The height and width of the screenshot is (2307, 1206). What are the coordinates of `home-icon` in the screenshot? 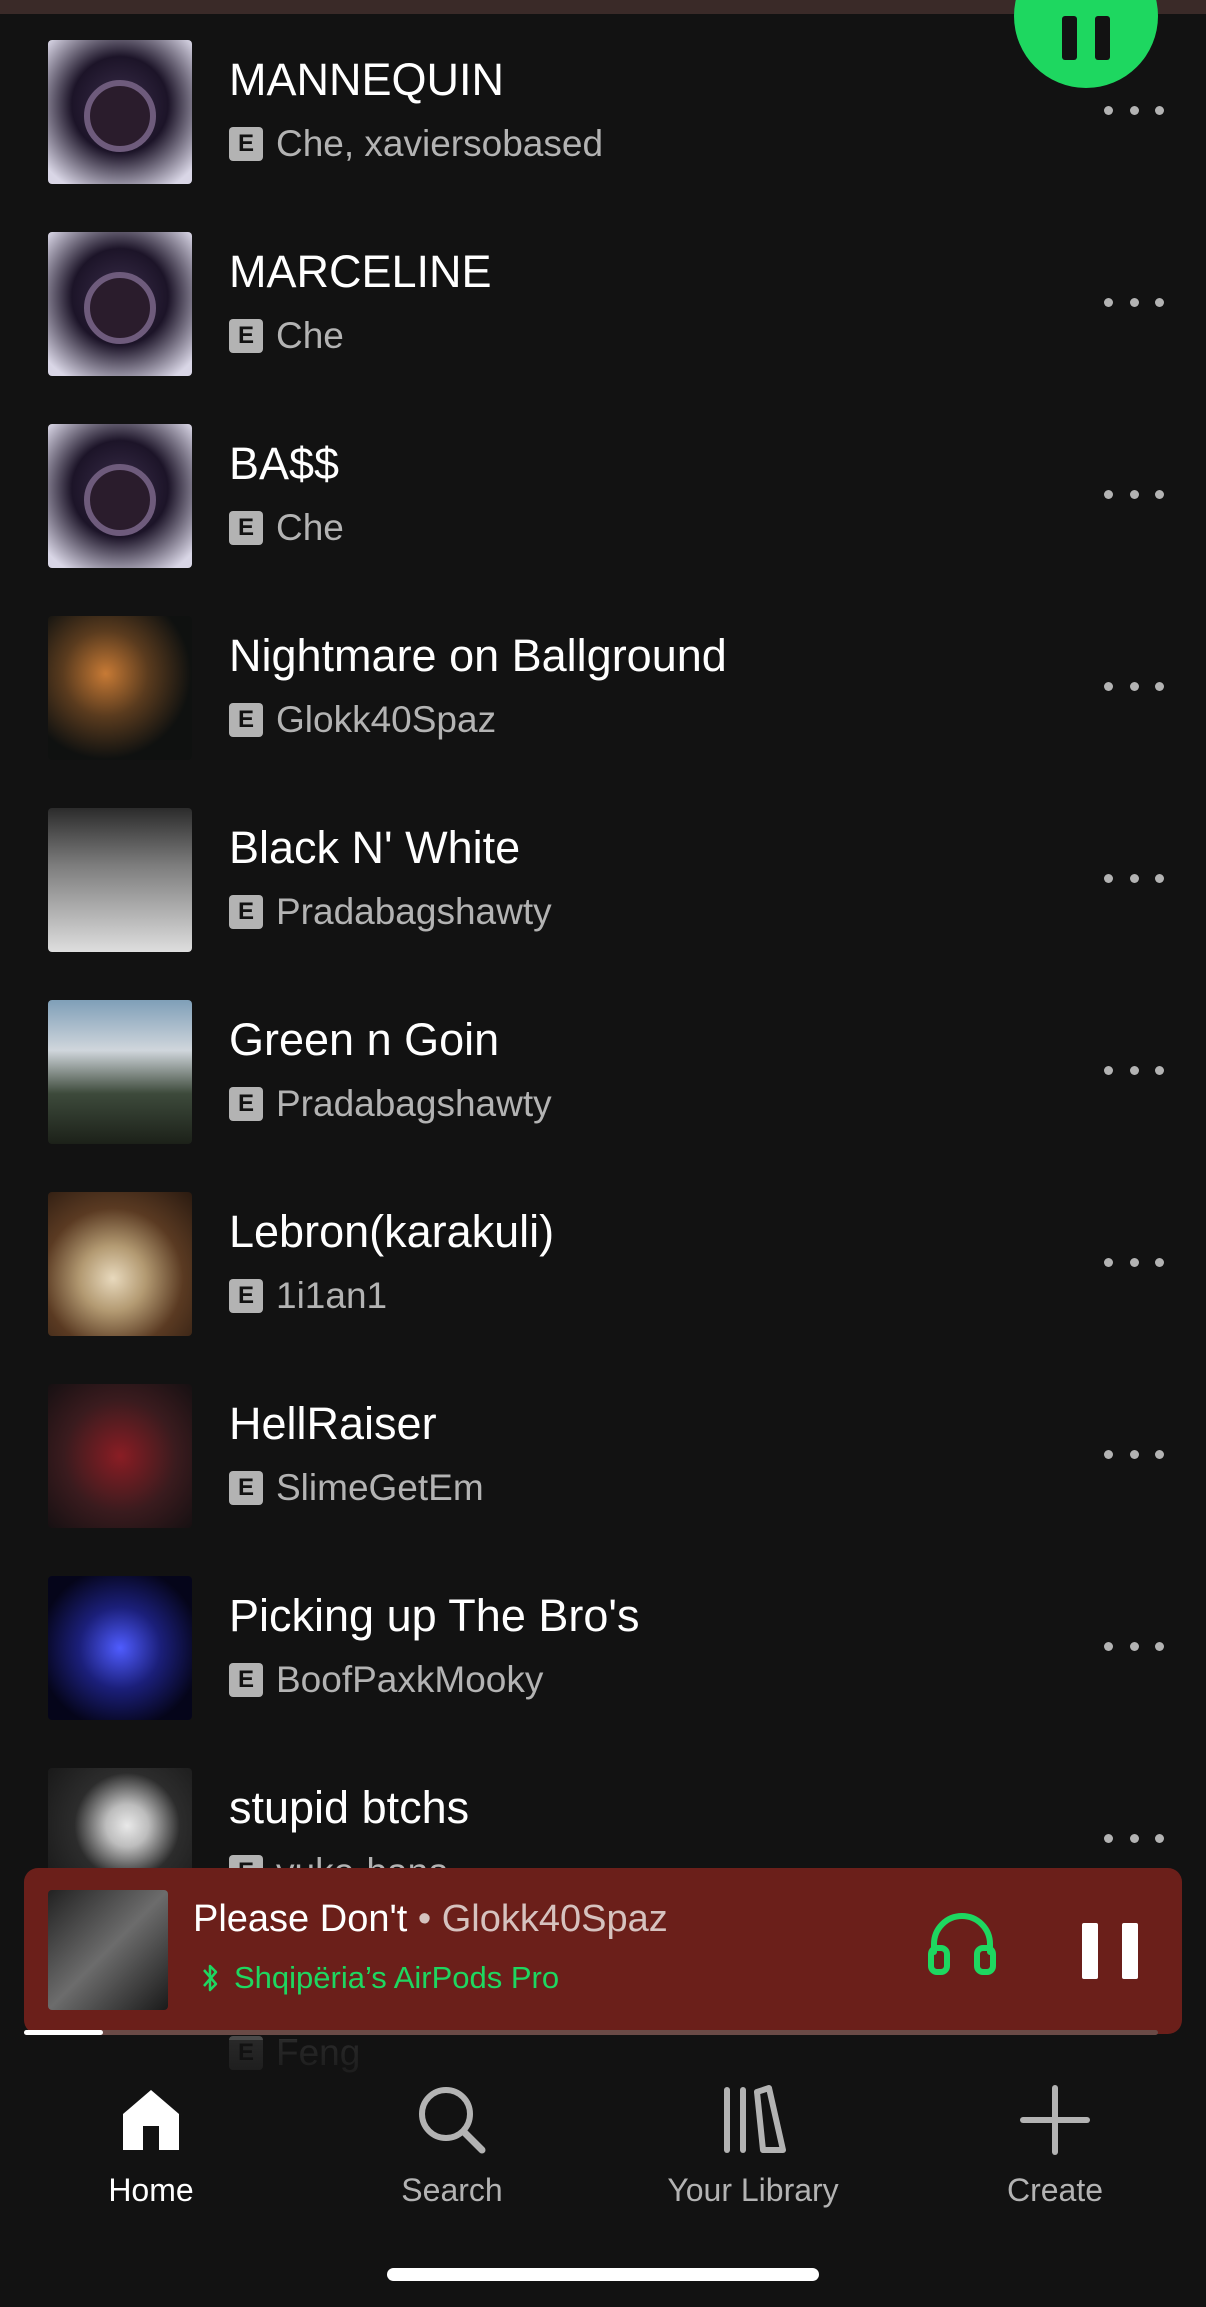 It's located at (151, 2120).